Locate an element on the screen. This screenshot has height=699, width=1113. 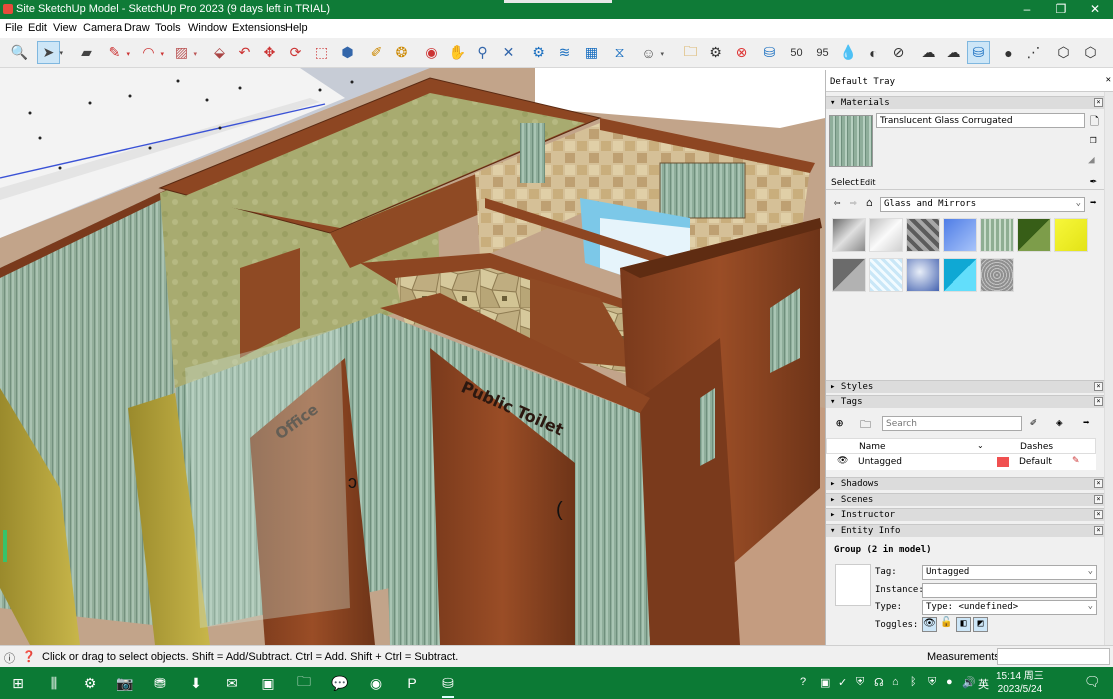
network-tray-icon: ⌂ is located at coordinates (895, 682).